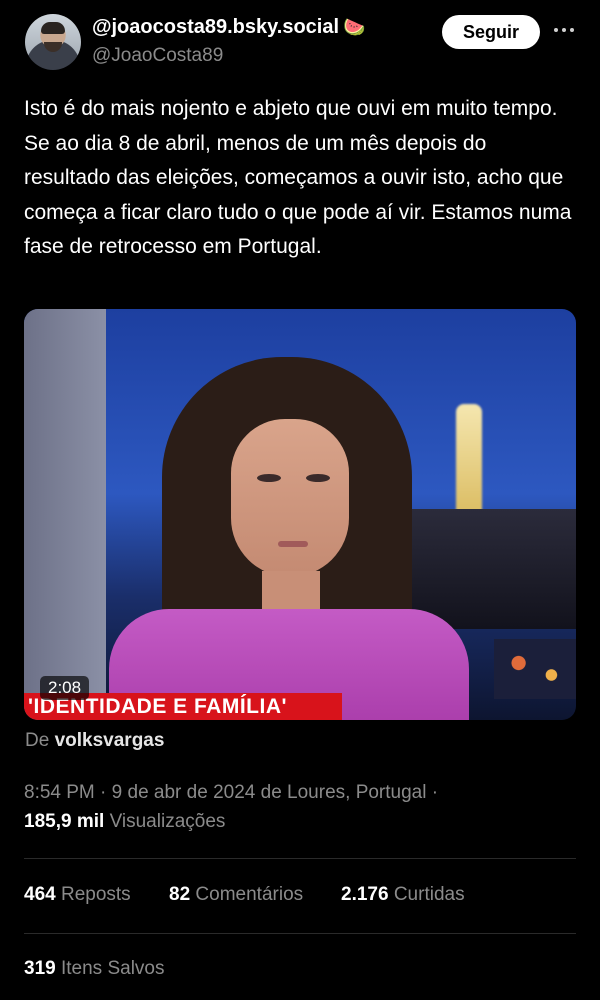 The height and width of the screenshot is (1000, 600). I want to click on saved-label: Itens Salvos, so click(112, 968).